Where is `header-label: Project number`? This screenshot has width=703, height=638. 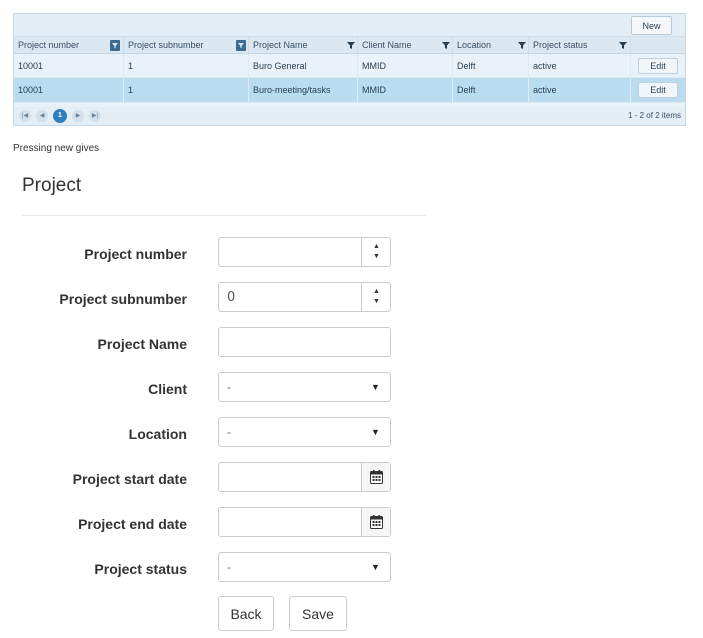
header-label: Project number is located at coordinates (49, 45).